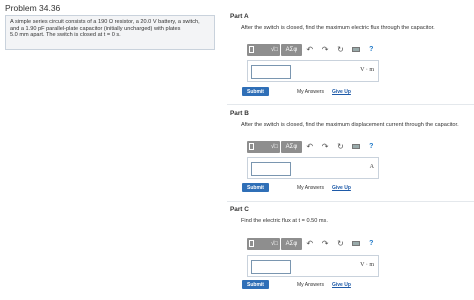  Describe the element at coordinates (271, 72) in the screenshot. I see `part-a-answer-input` at that location.